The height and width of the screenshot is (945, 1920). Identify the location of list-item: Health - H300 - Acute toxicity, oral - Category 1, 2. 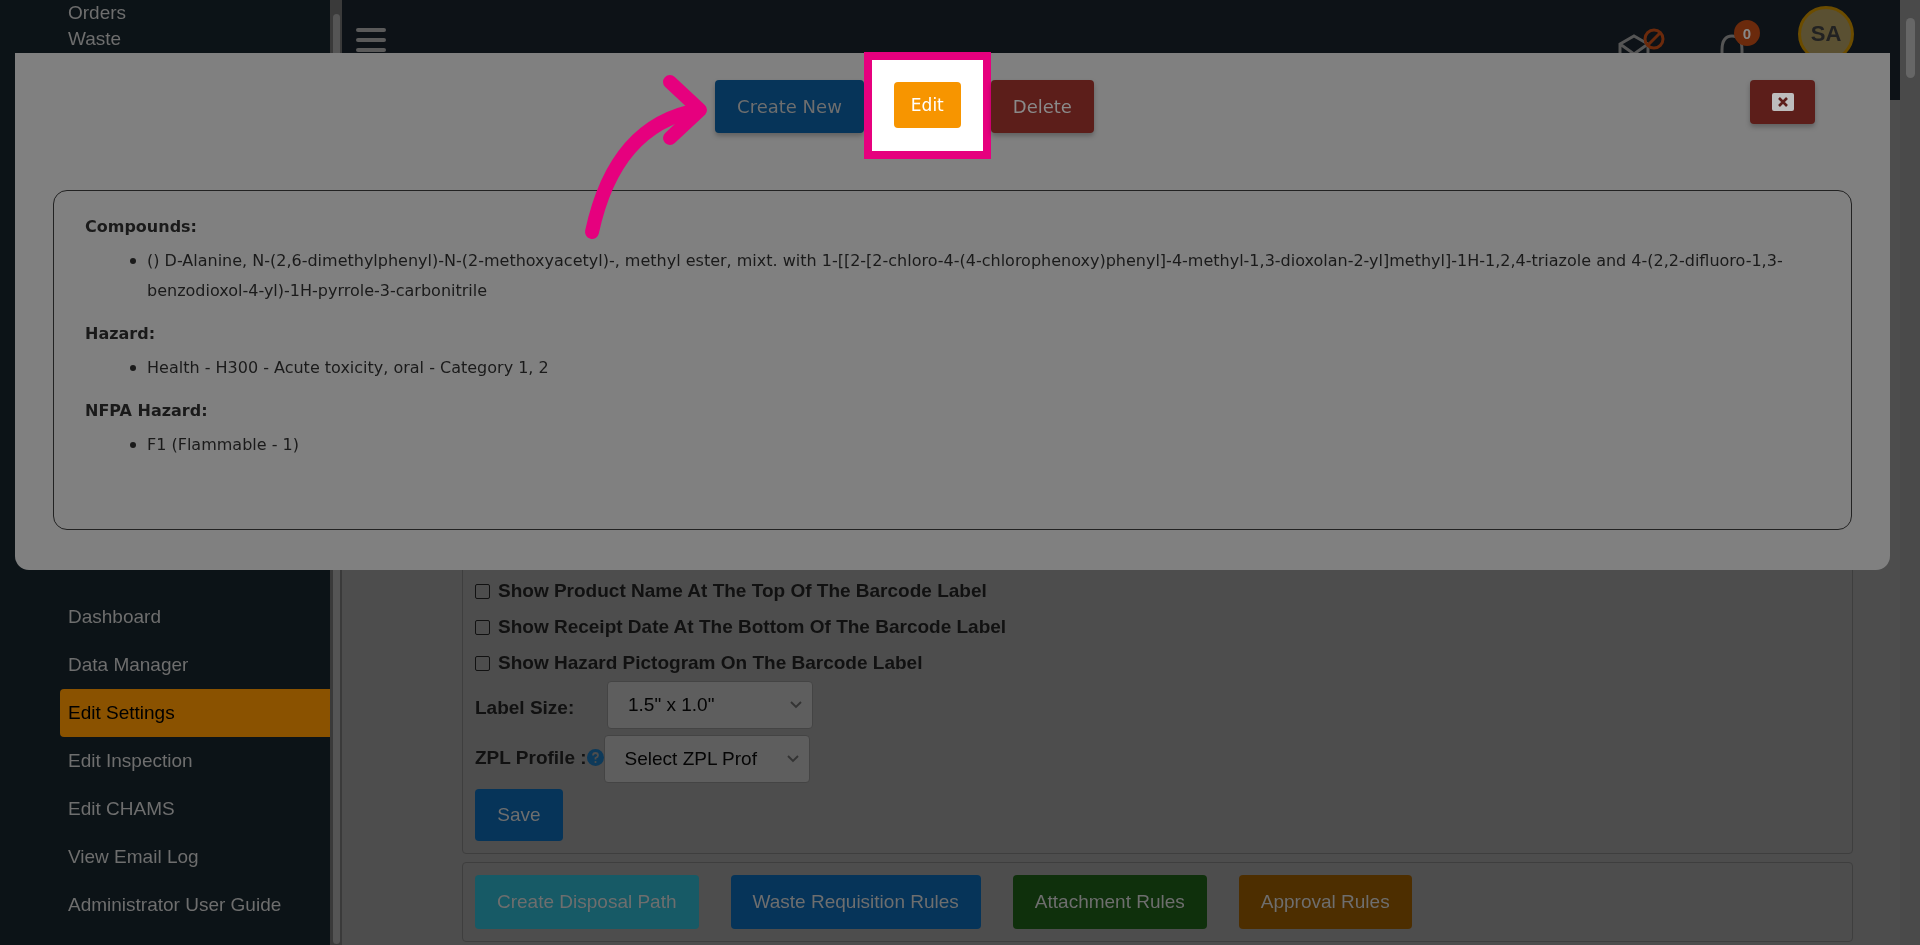
(348, 368).